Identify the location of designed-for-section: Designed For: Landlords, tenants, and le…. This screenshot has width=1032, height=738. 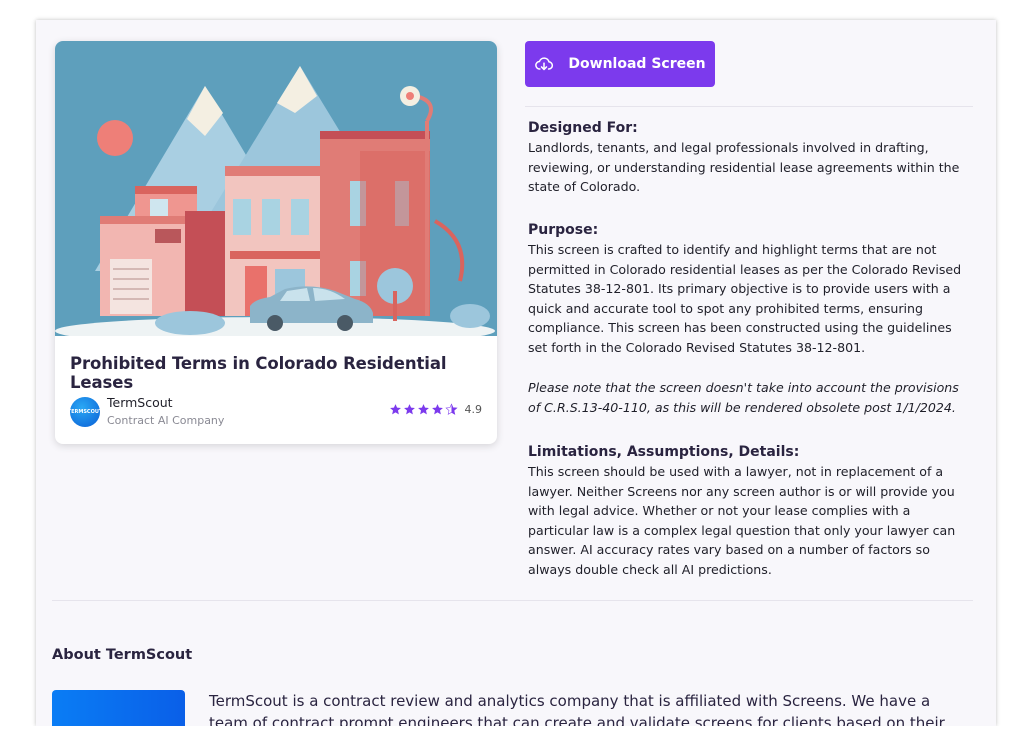
(750, 157).